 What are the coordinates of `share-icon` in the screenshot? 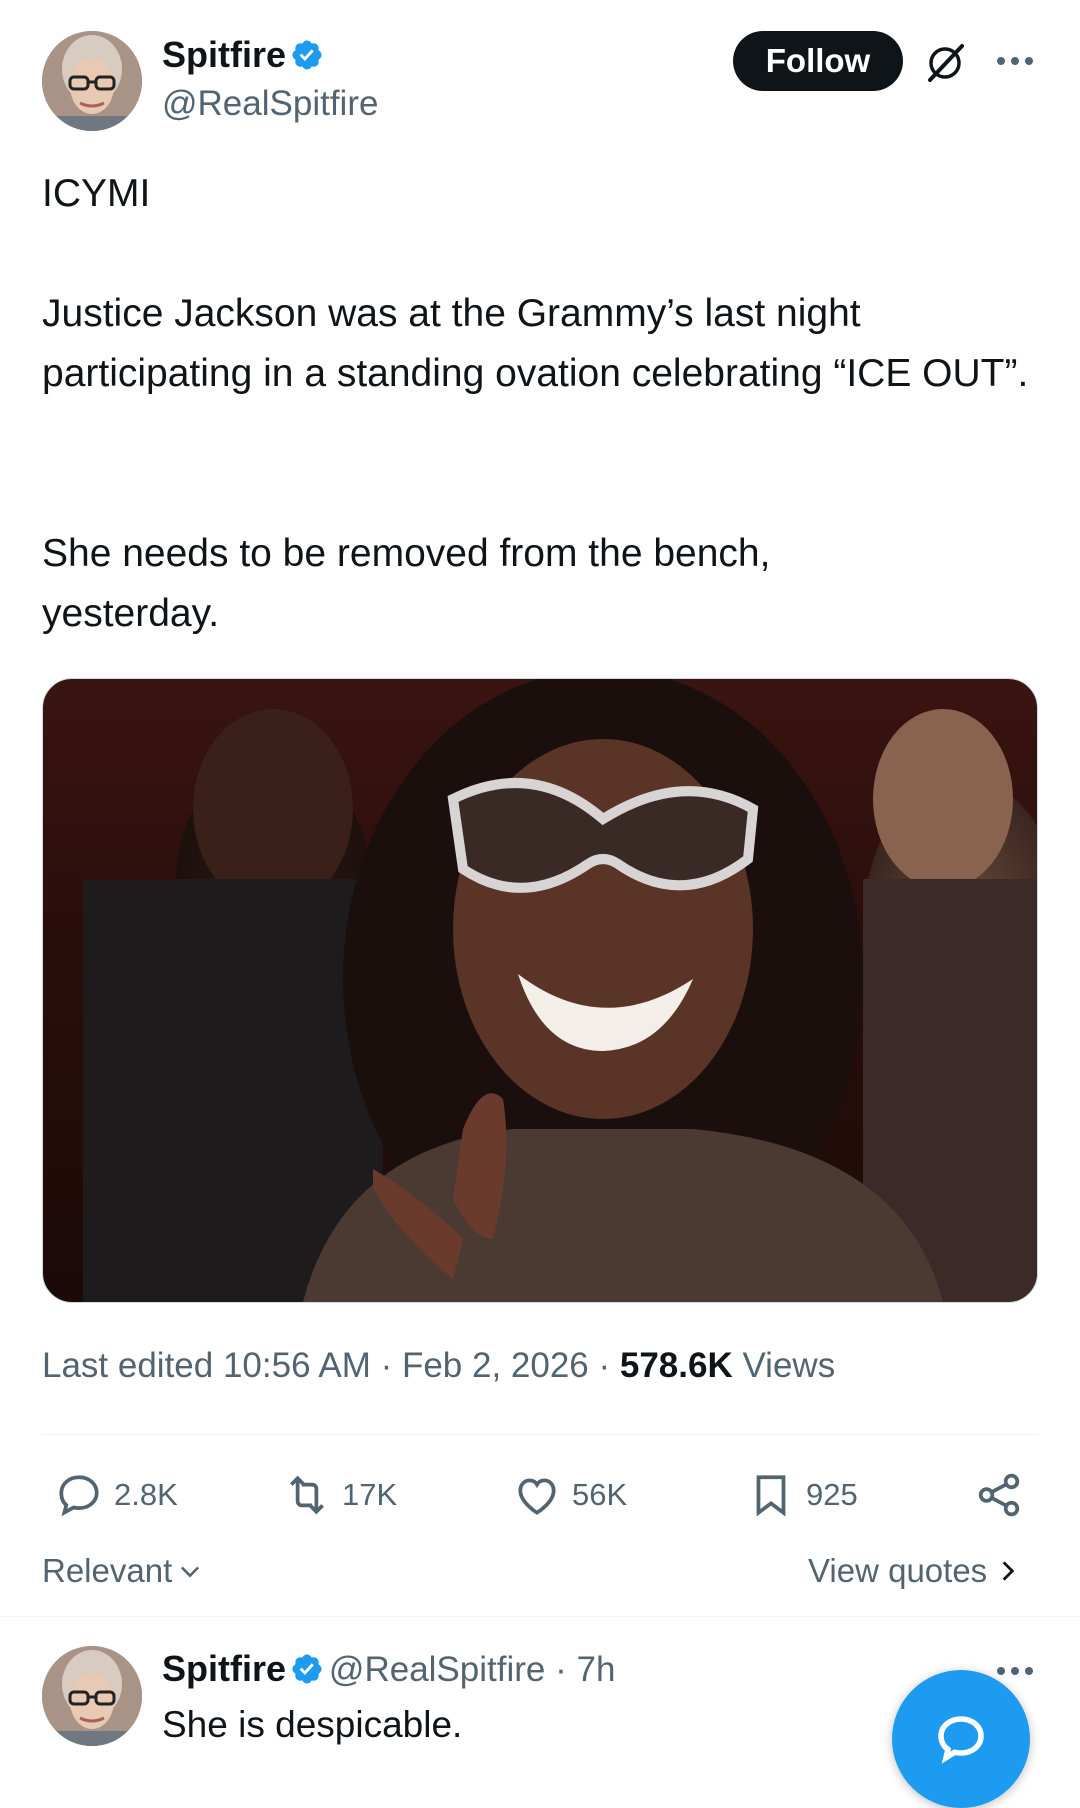 It's located at (999, 1495).